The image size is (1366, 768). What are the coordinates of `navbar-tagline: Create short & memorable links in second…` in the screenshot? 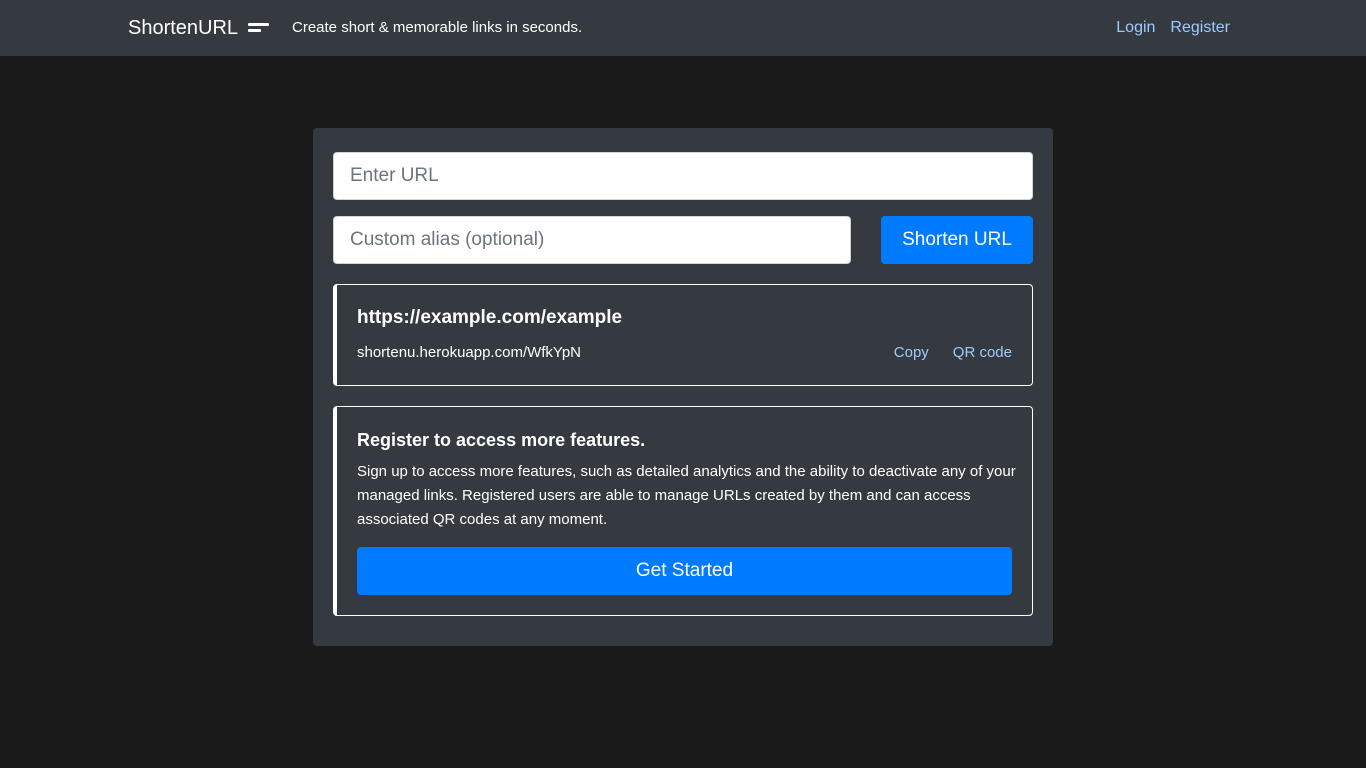 It's located at (437, 27).